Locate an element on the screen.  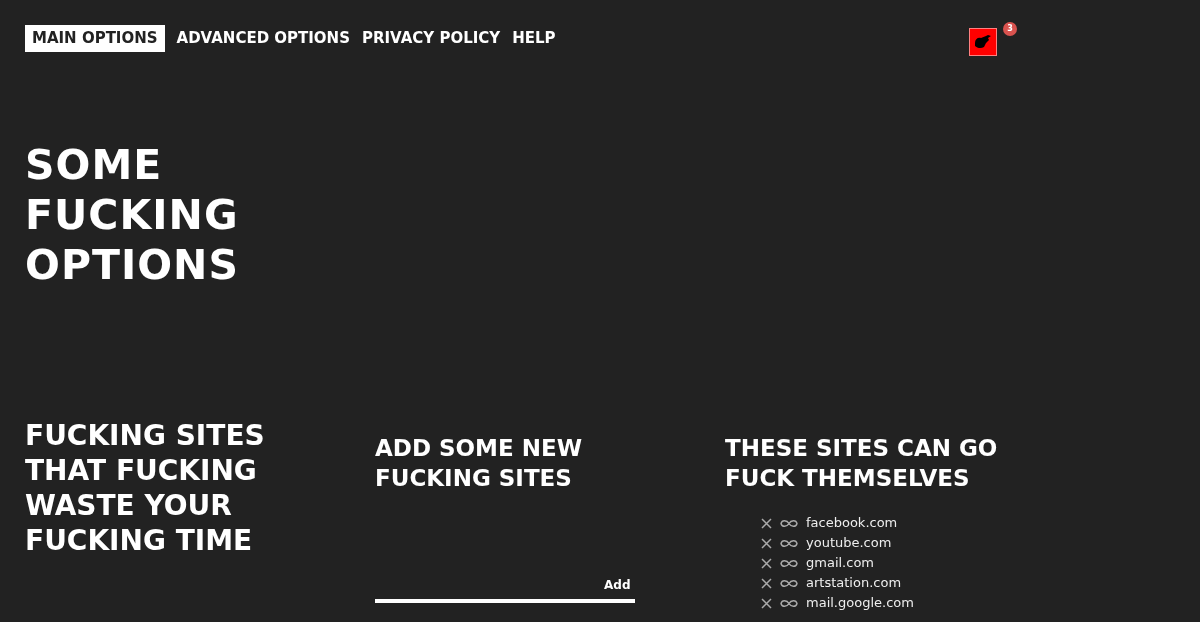
nav-tab: PRIVACY POLICY is located at coordinates (431, 38).